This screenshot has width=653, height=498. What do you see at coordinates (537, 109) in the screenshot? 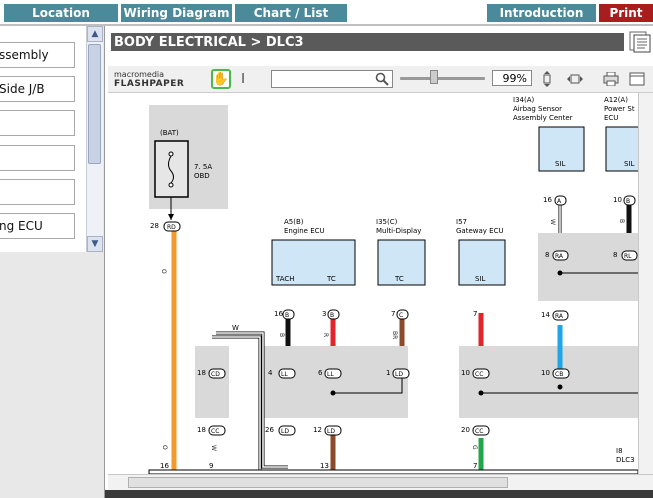
I see `component-name: Airbag Sensor` at bounding box center [537, 109].